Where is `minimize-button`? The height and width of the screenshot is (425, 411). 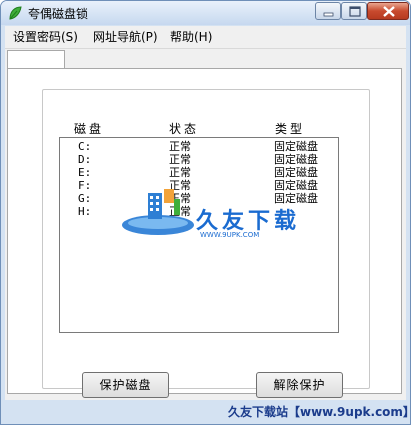
minimize-button is located at coordinates (328, 11).